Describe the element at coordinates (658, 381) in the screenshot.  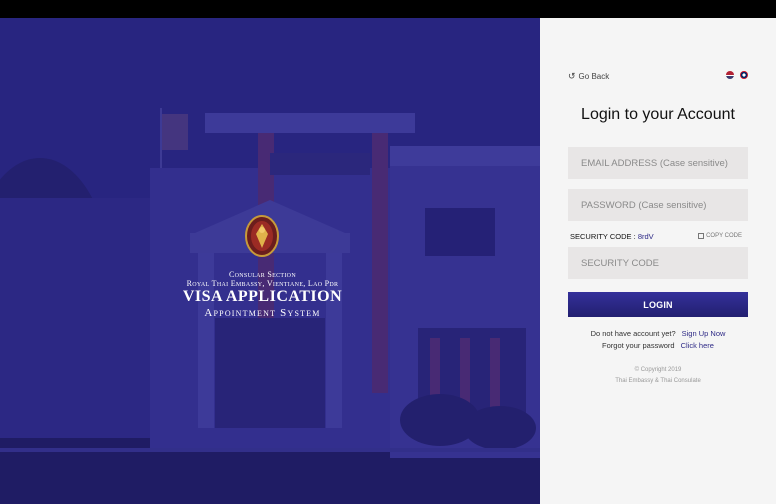
I see `footer-text: Thai Embassy & Thai Consulate` at that location.